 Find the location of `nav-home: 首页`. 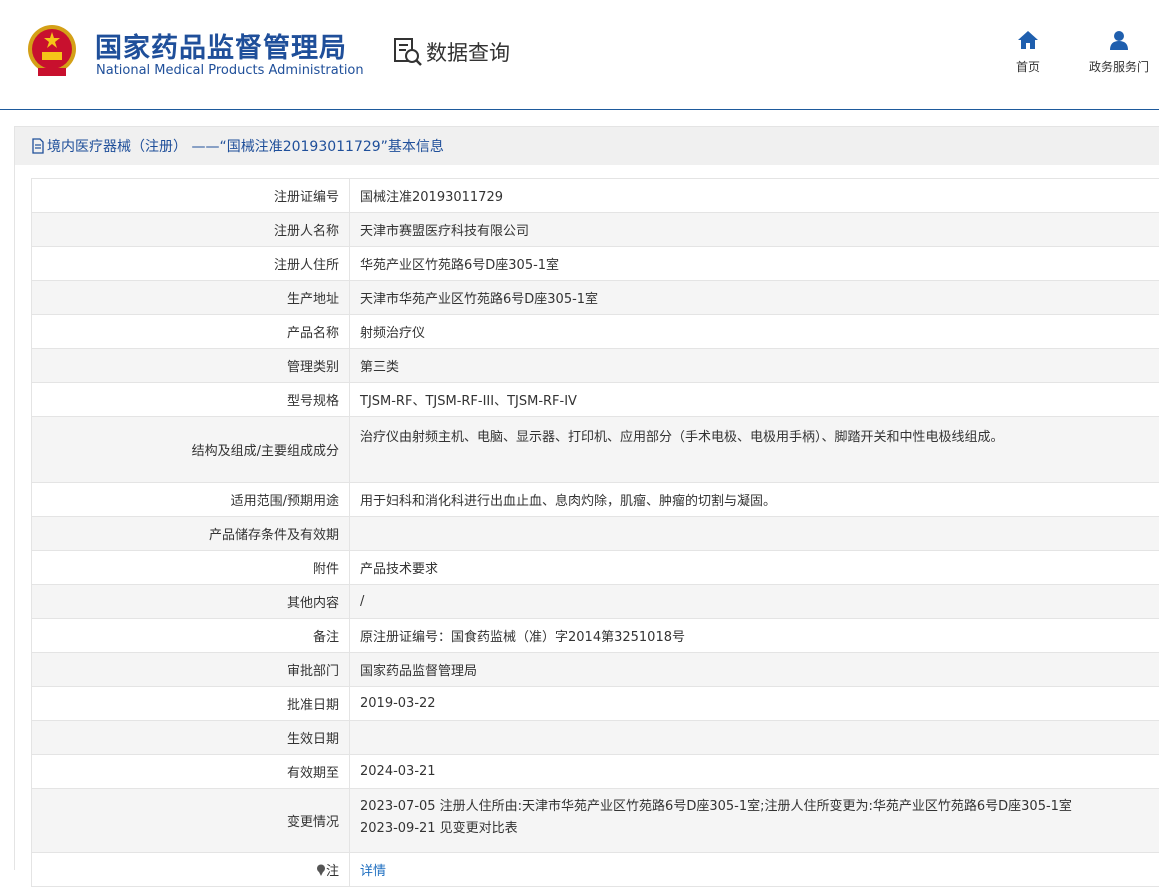

nav-home: 首页 is located at coordinates (1028, 52).